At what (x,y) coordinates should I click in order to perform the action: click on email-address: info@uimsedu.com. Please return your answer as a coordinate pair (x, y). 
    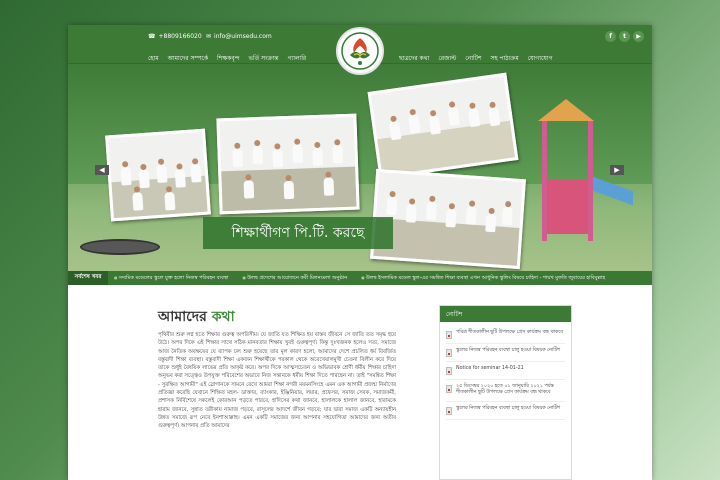
    Looking at the image, I should click on (243, 36).